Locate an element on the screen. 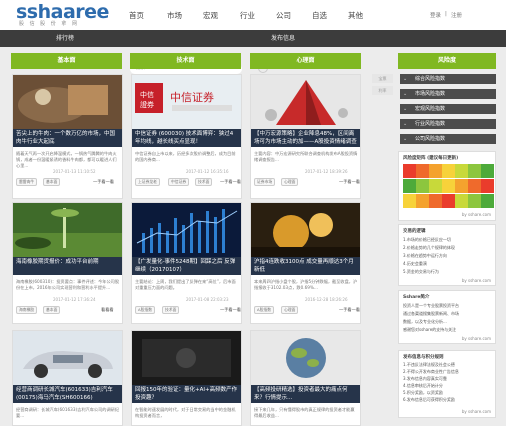  site-logo: sshaaree 股 信 股 份 拿 网 is located at coordinates (66, 16).